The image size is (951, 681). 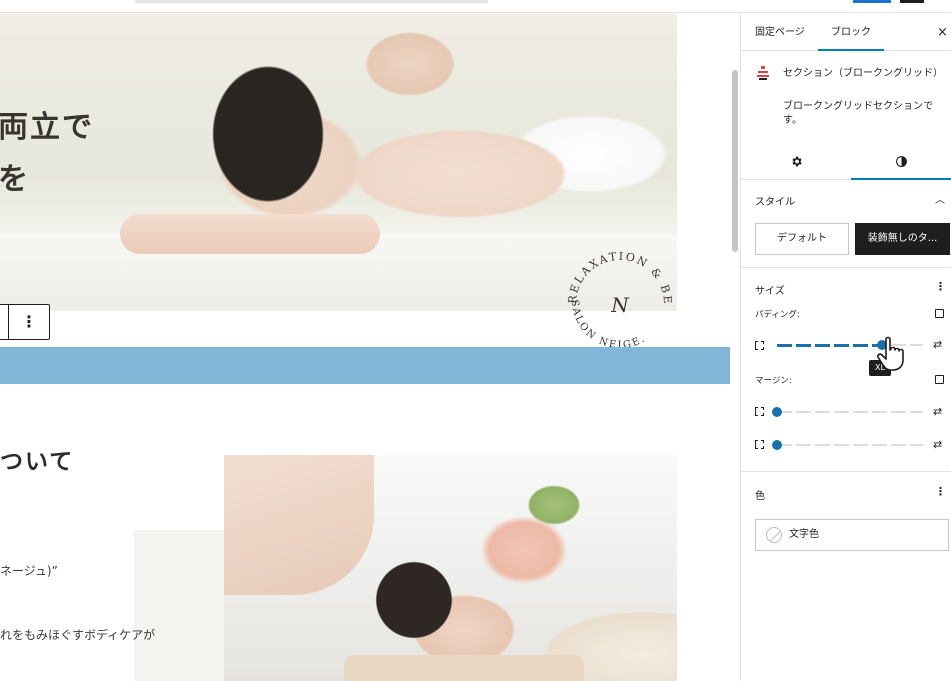 I want to click on padding-custom-icon: ⇄, so click(x=937, y=344).